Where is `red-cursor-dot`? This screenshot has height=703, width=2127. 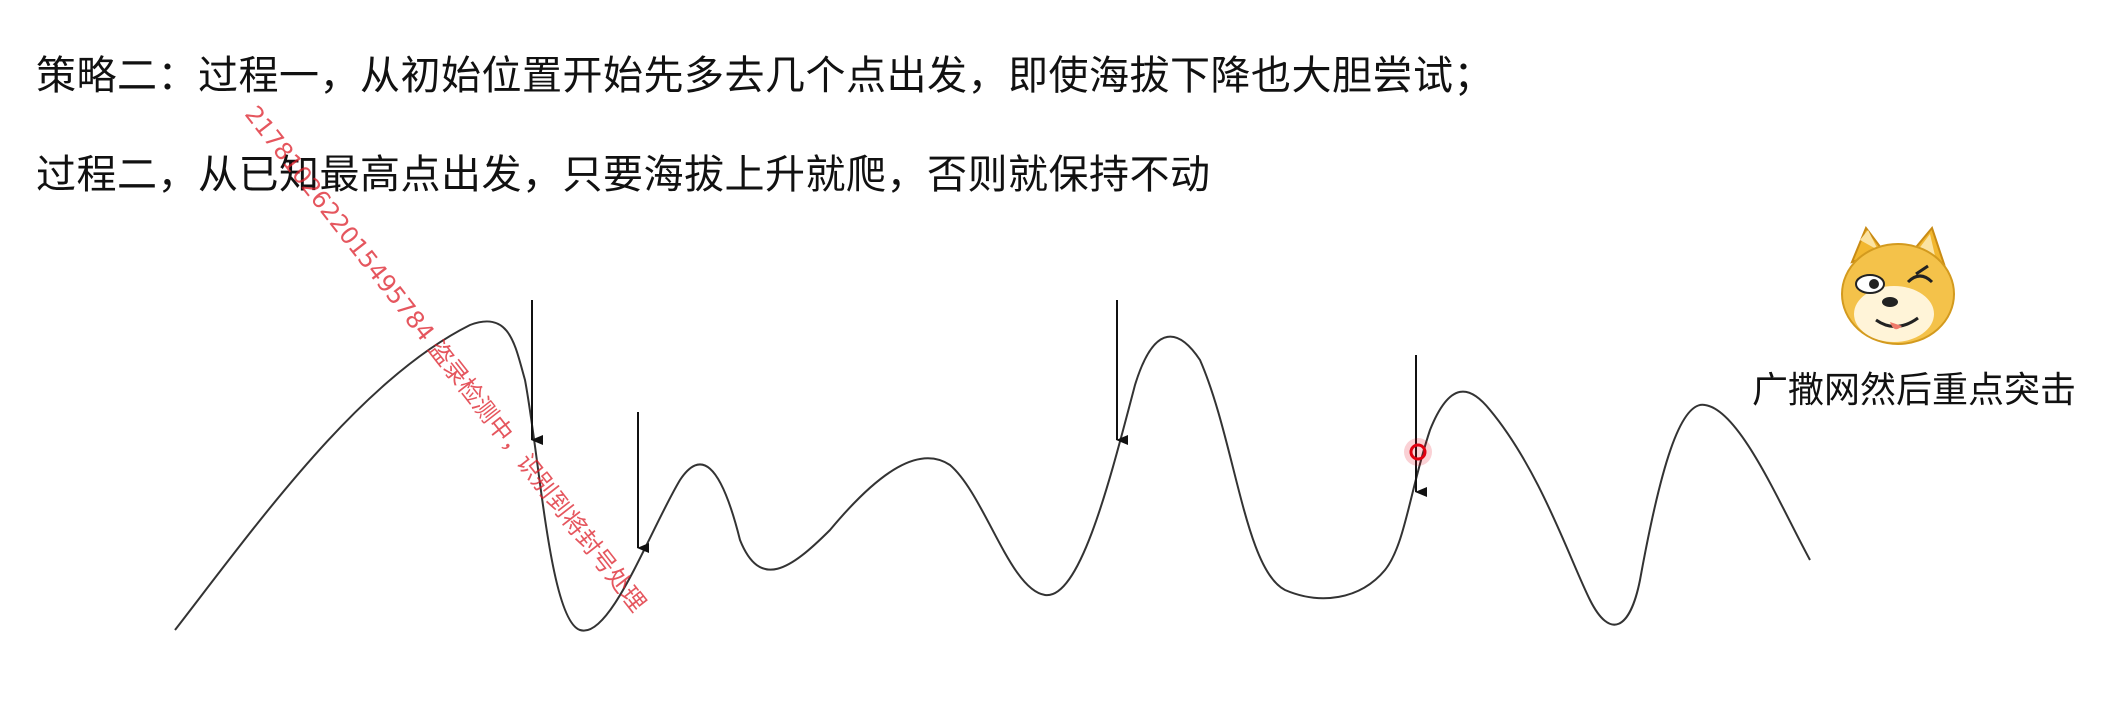 red-cursor-dot is located at coordinates (1418, 452).